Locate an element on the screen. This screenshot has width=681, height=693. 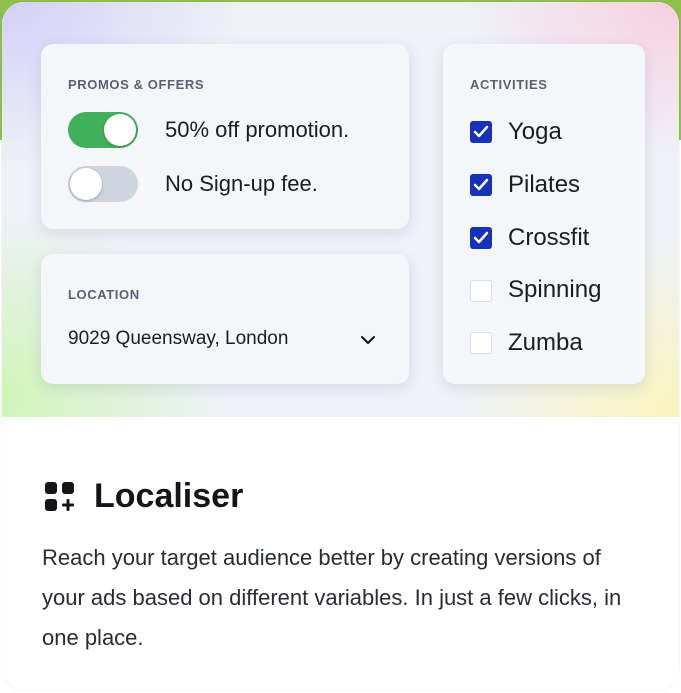
activity-label-crossfit: Crossfit is located at coordinates (549, 237).